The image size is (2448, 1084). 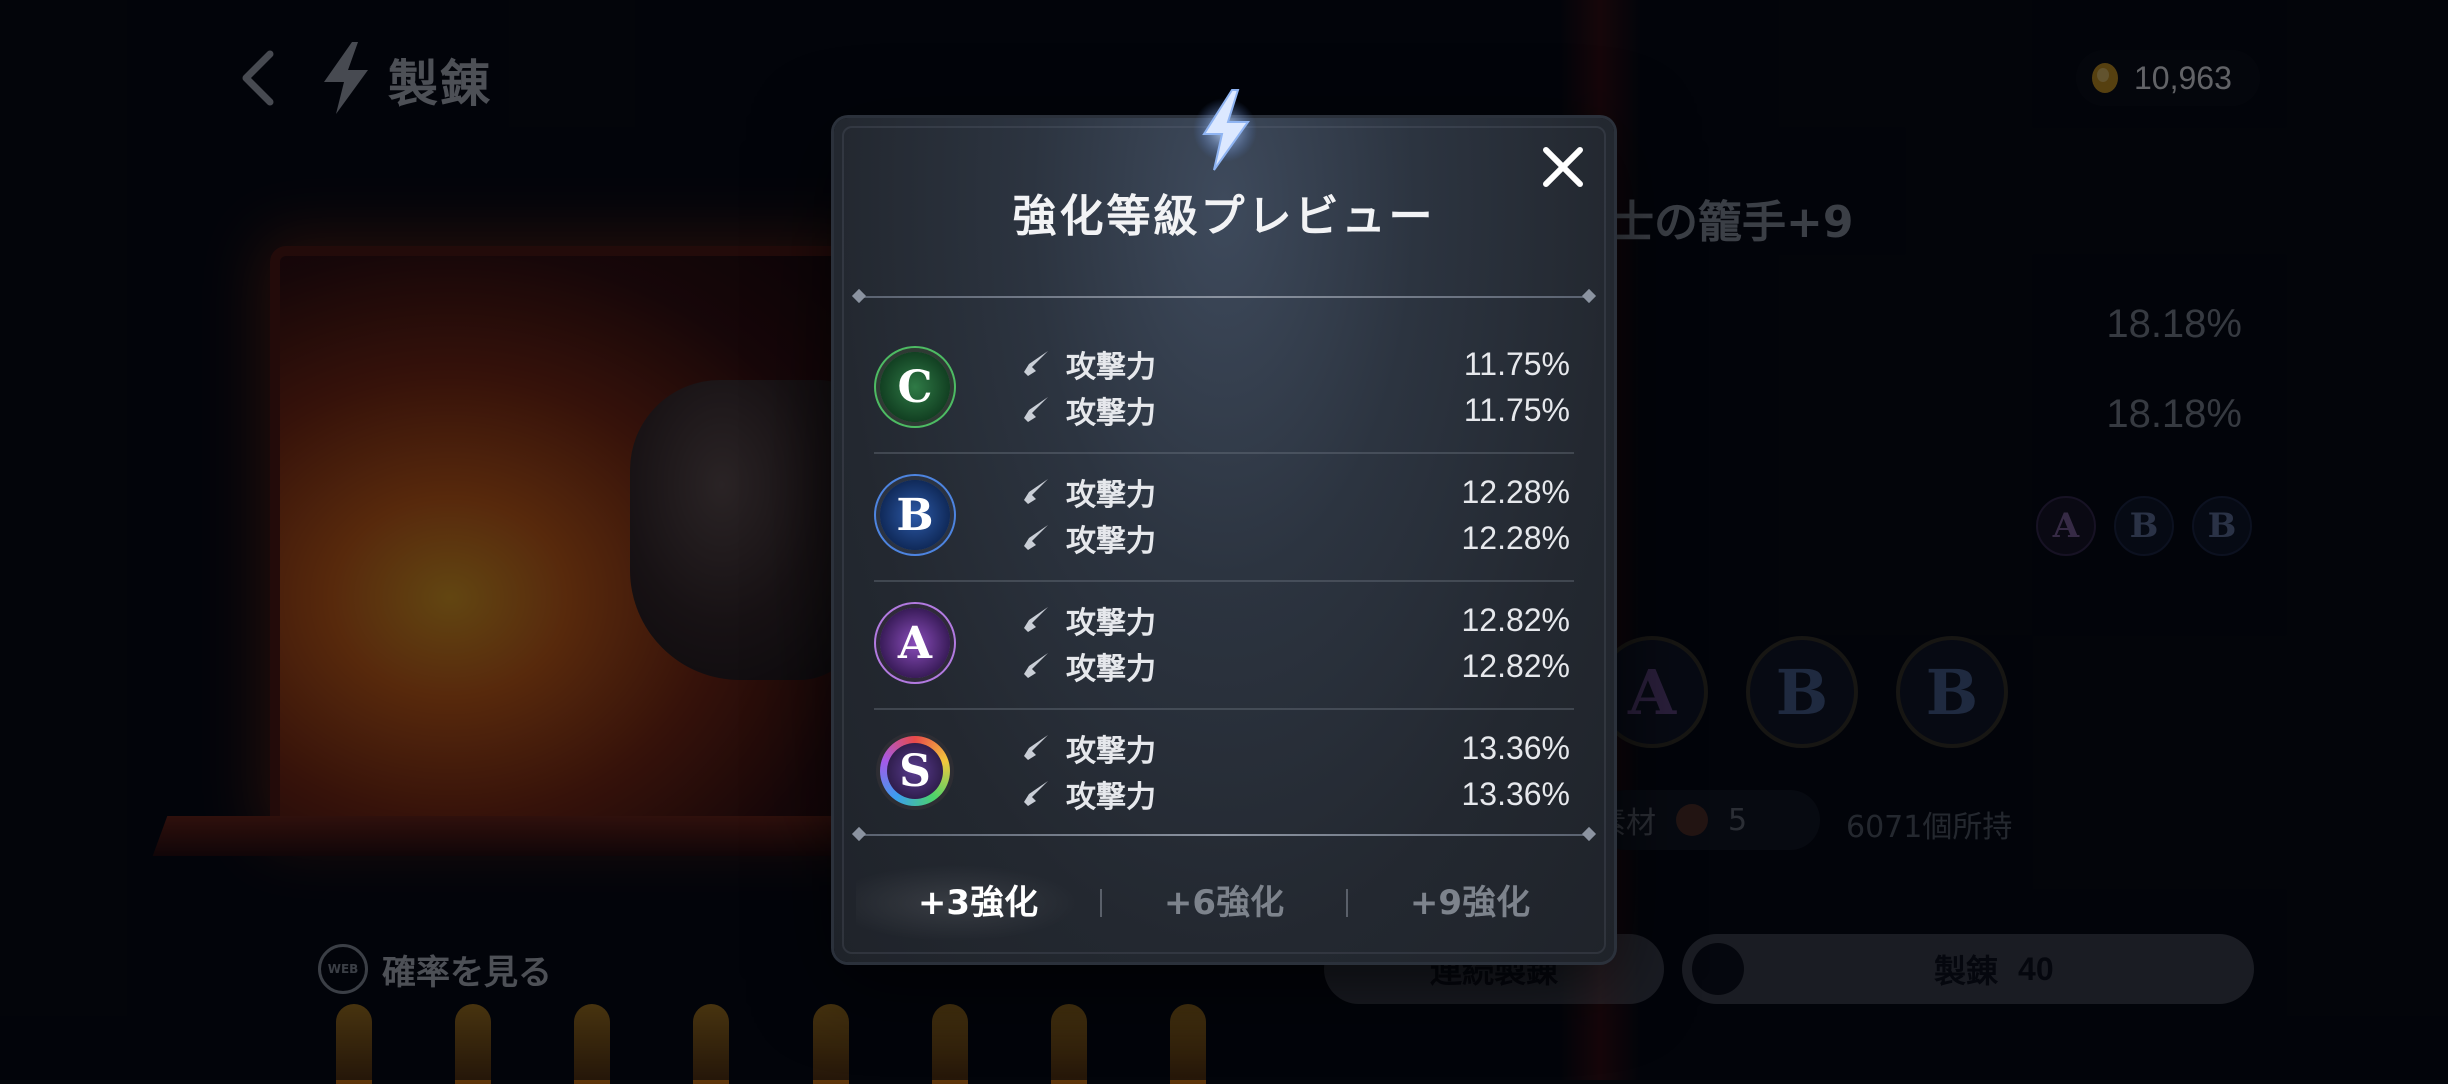 What do you see at coordinates (1224, 216) in the screenshot?
I see `dialog-title: 強化等級プレビュー` at bounding box center [1224, 216].